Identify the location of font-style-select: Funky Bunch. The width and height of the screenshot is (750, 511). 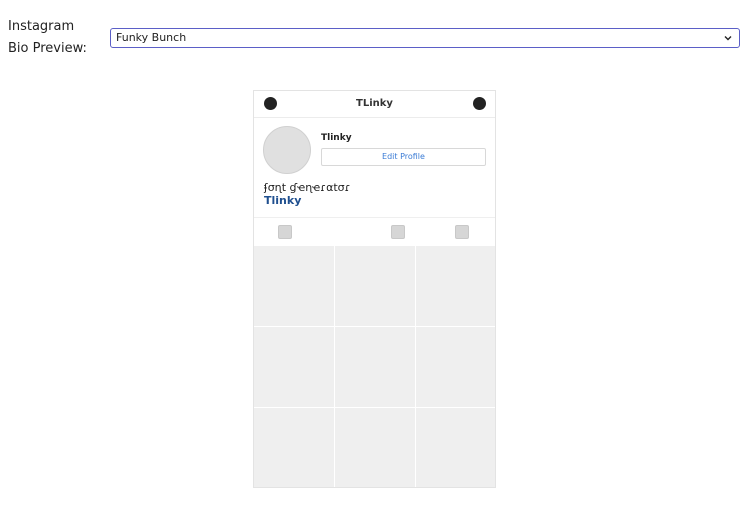
(425, 38).